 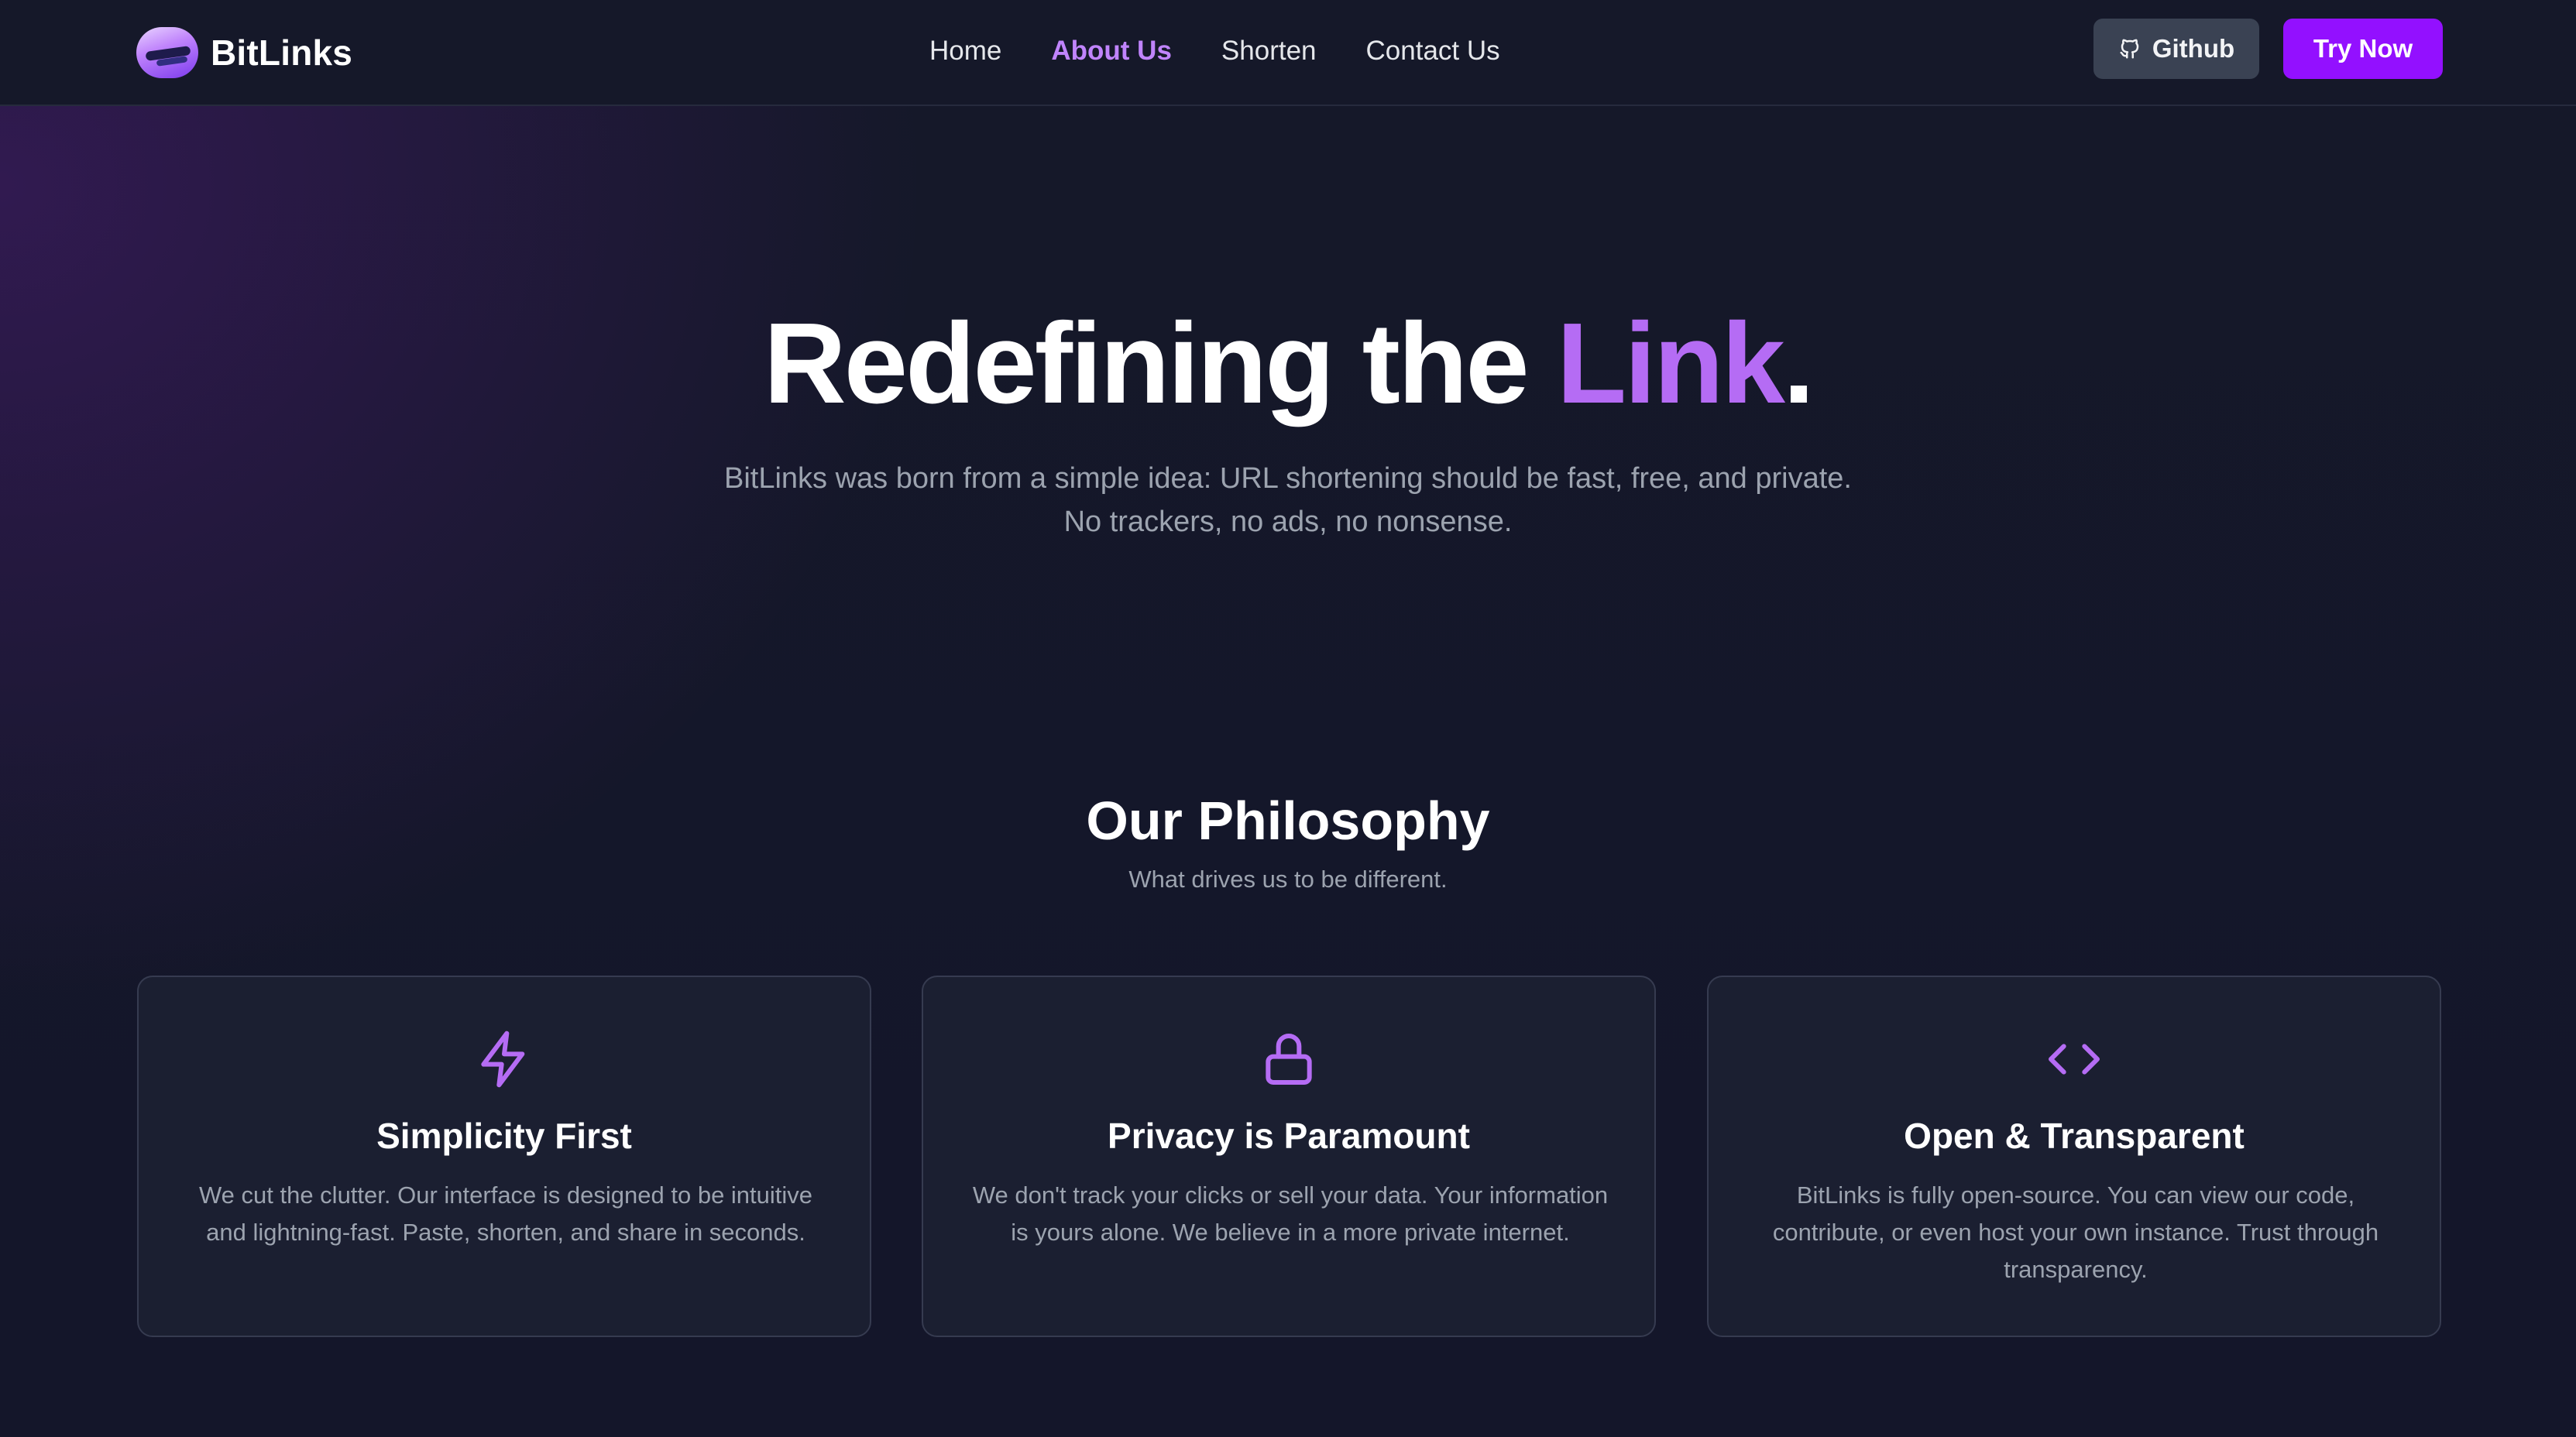 I want to click on hero-title: Redefining the Link., so click(x=1288, y=364).